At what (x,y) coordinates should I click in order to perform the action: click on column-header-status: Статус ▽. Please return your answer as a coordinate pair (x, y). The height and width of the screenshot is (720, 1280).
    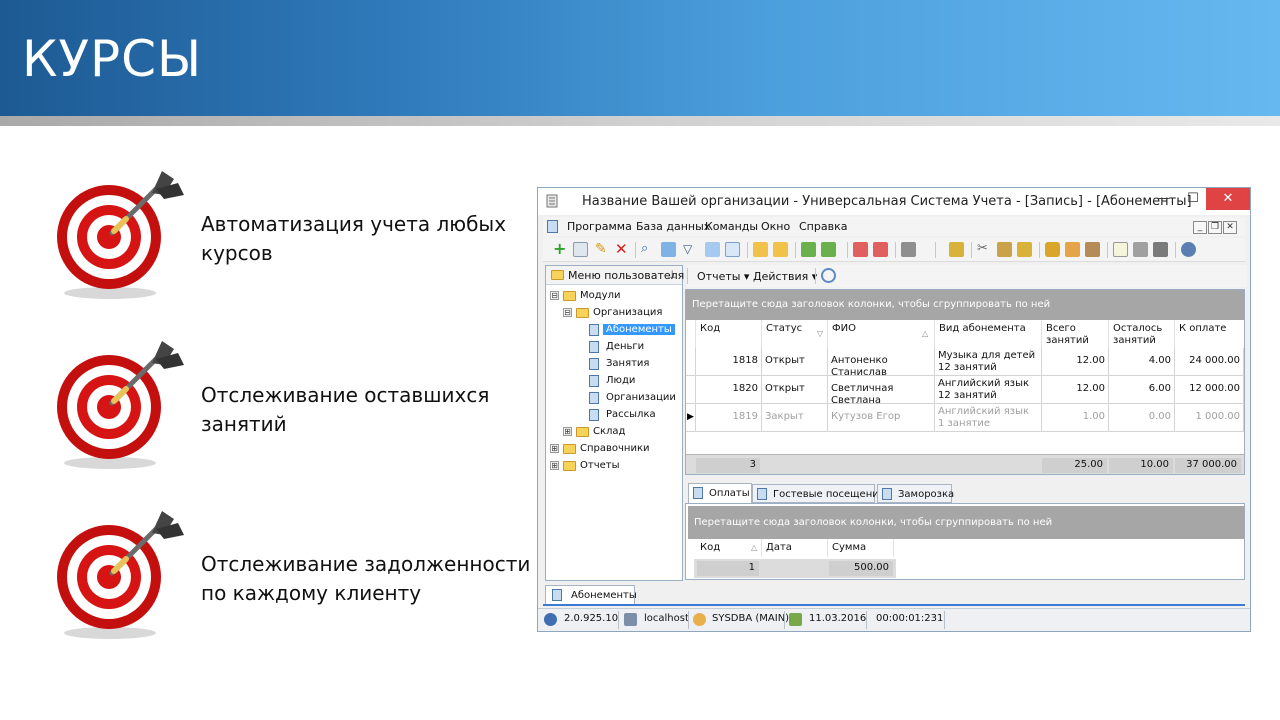
    Looking at the image, I should click on (795, 334).